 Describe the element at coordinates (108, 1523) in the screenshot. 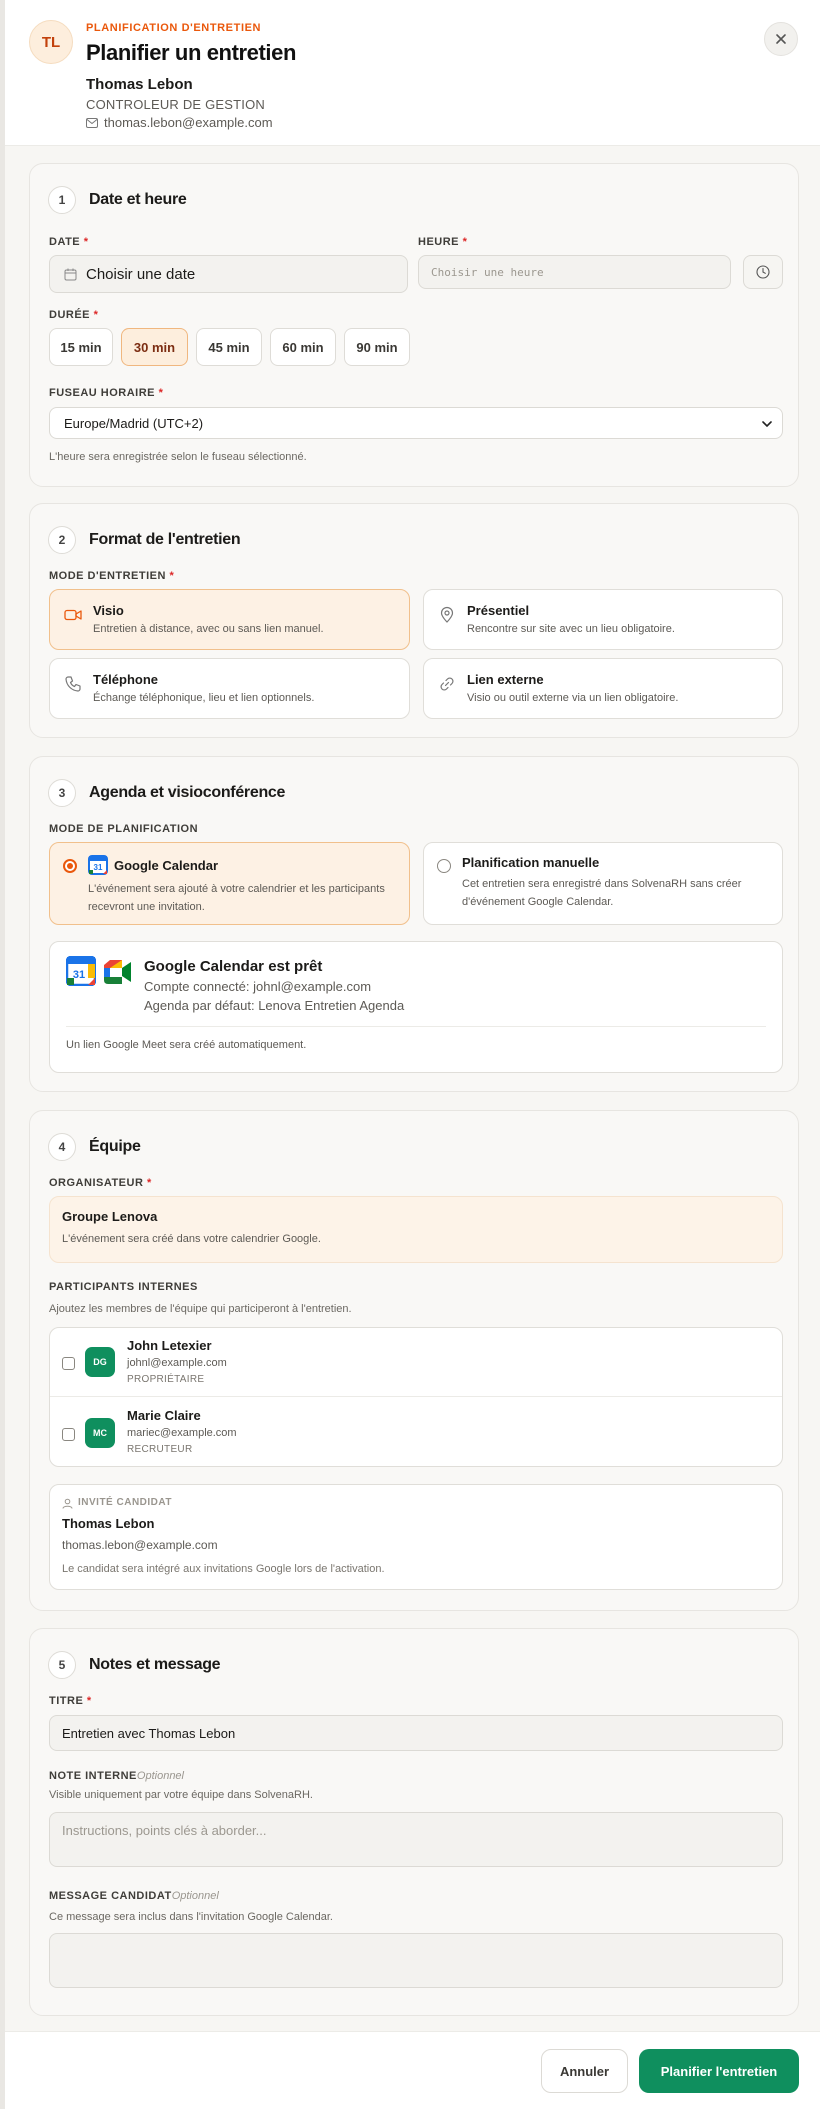

I see `guest-name: Thomas Lebon` at that location.